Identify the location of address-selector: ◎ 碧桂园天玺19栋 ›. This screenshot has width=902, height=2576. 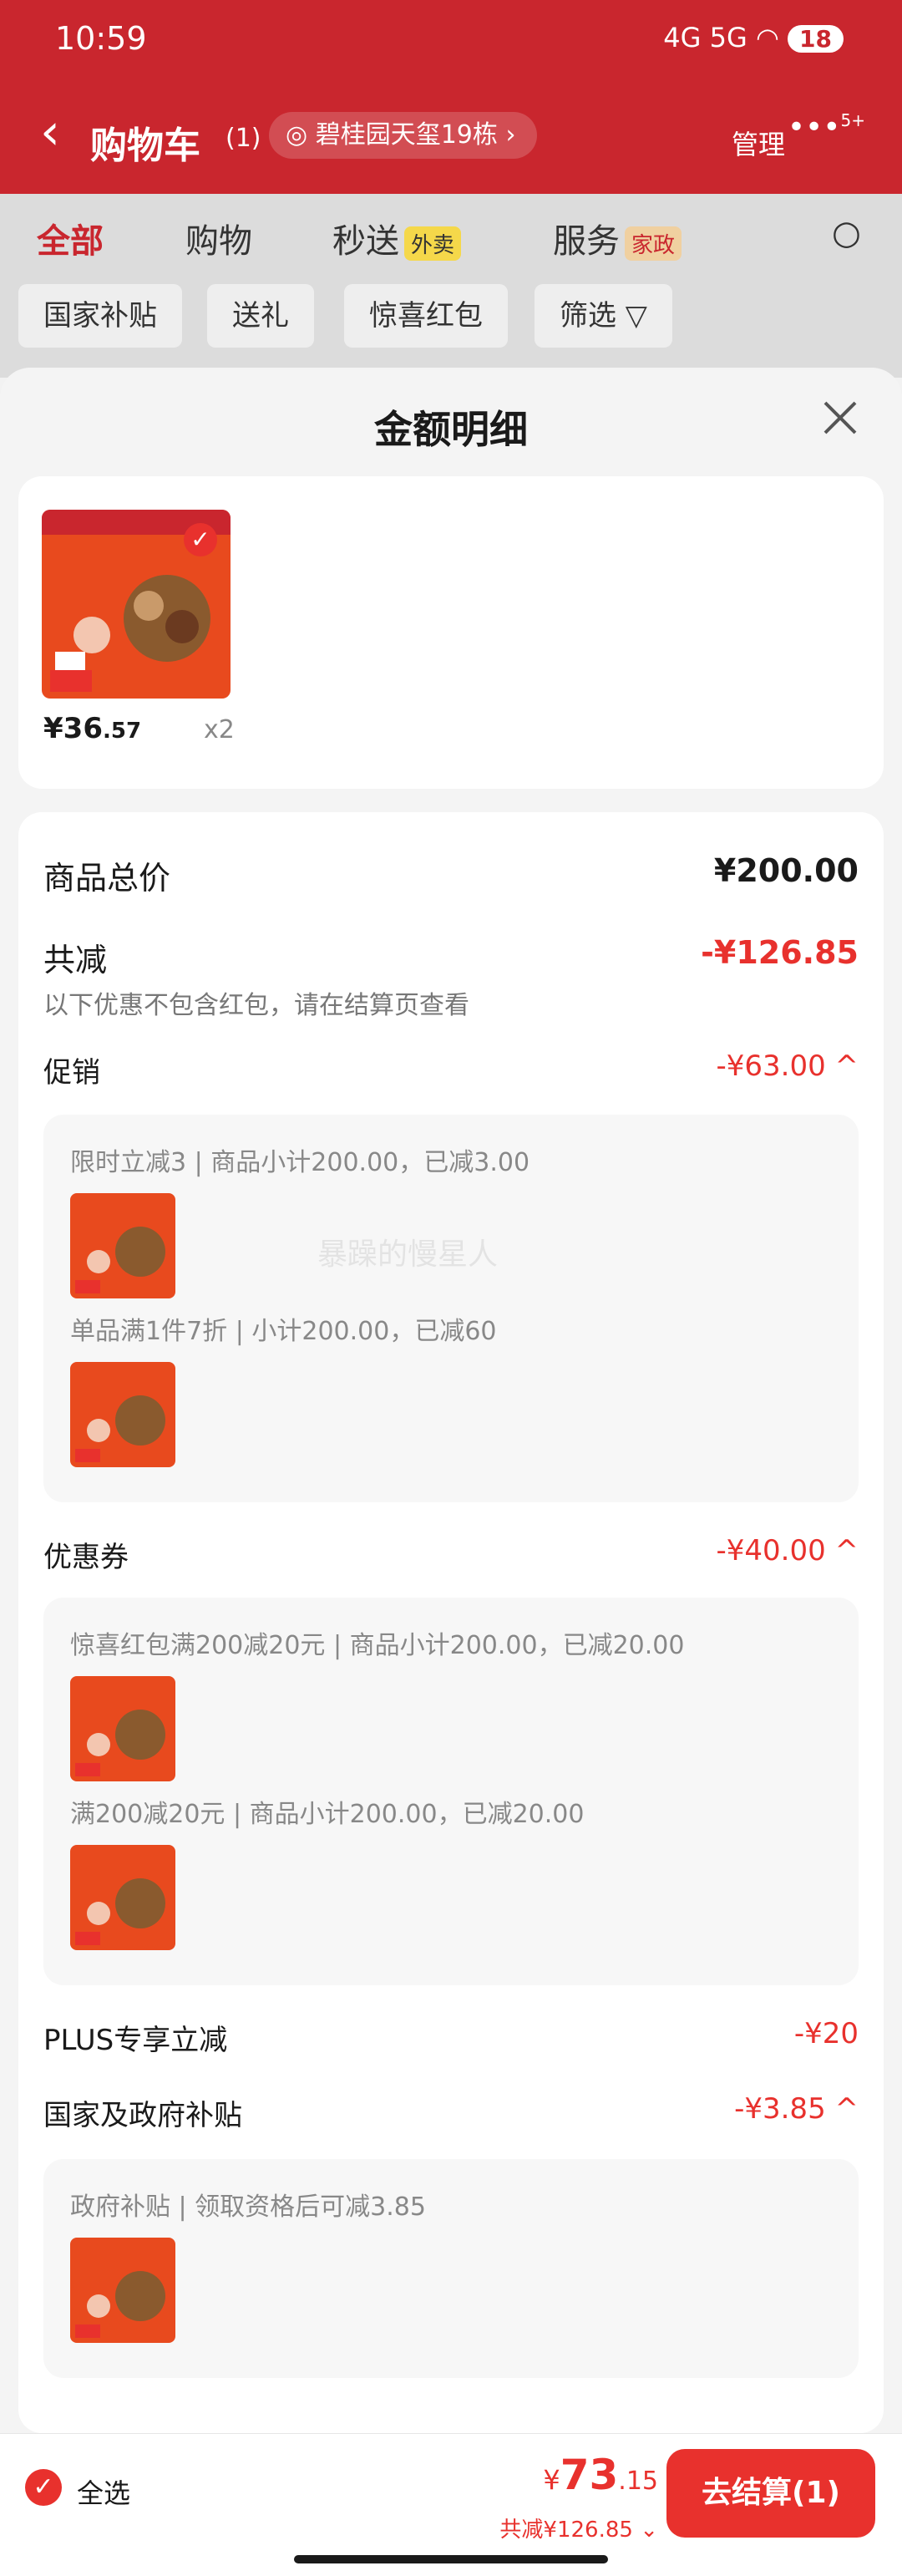
(403, 135).